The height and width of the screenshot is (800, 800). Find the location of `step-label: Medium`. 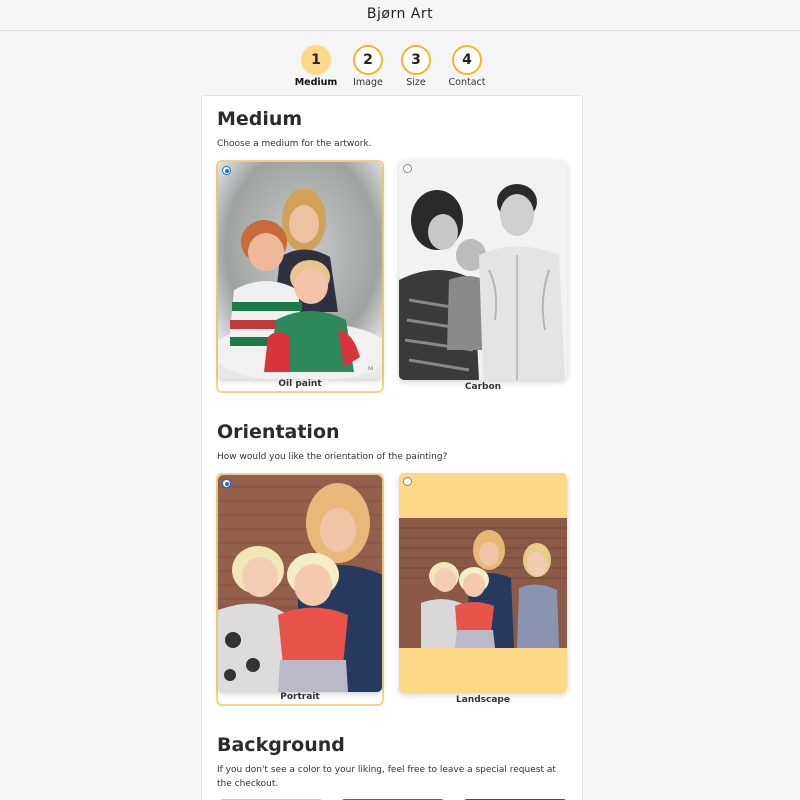

step-label: Medium is located at coordinates (316, 82).